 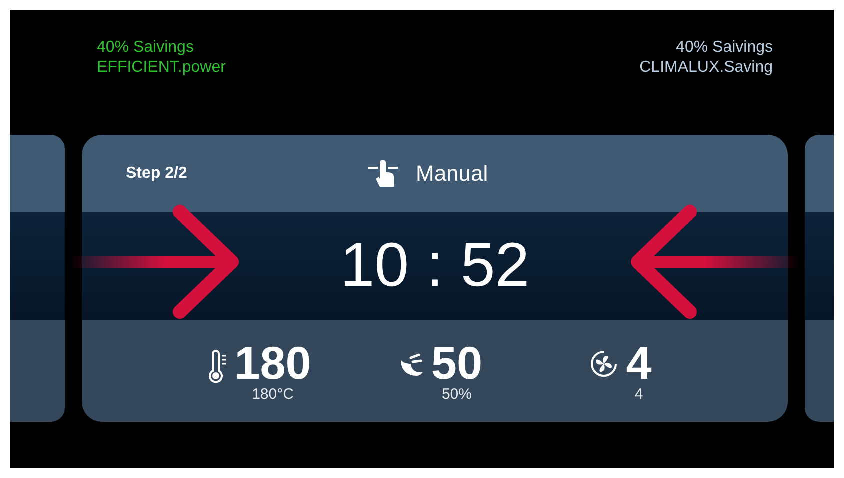 What do you see at coordinates (639, 394) in the screenshot?
I see `reading-unit: 4` at bounding box center [639, 394].